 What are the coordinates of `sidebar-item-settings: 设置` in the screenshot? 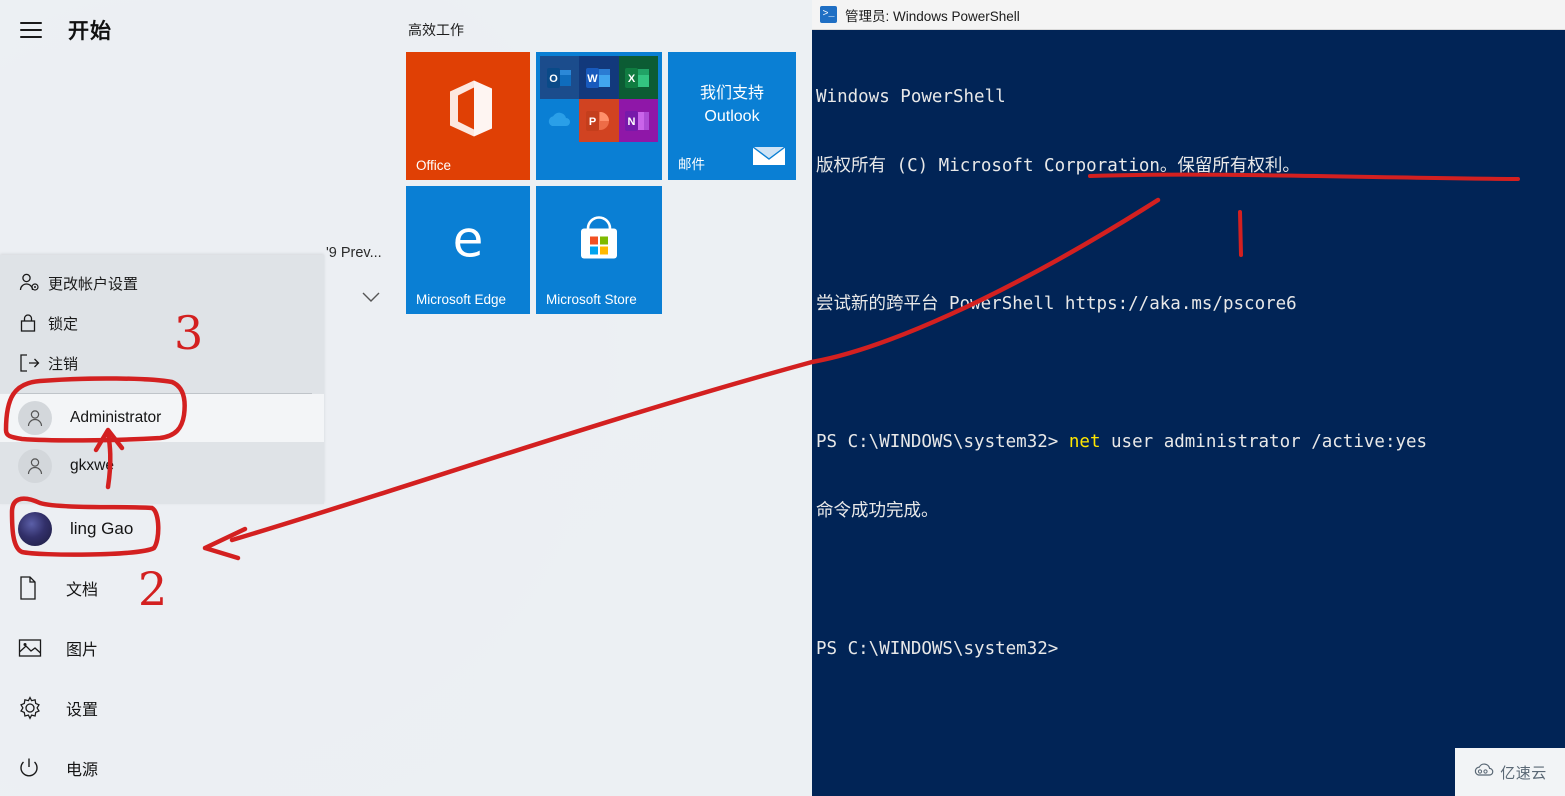 It's located at (162, 708).